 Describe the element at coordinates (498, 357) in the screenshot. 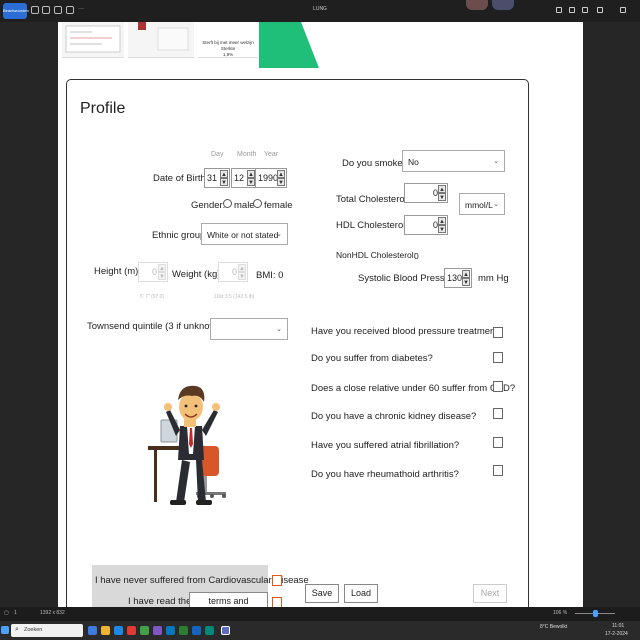

I see `diabetes-checkbox` at that location.